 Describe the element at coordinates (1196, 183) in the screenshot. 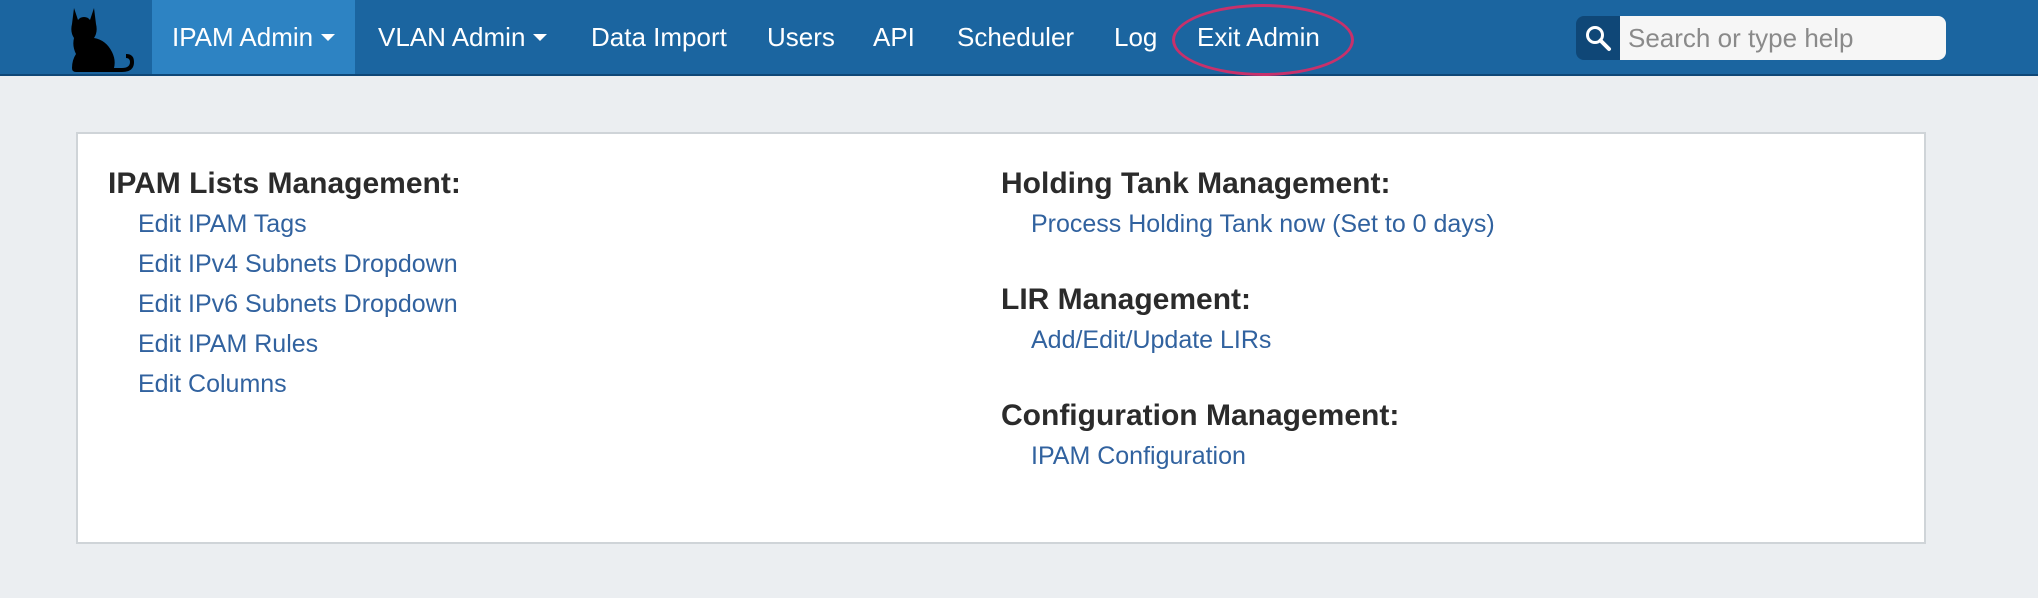

I see `section-title-holding-tank: Holding Tank Management:` at that location.